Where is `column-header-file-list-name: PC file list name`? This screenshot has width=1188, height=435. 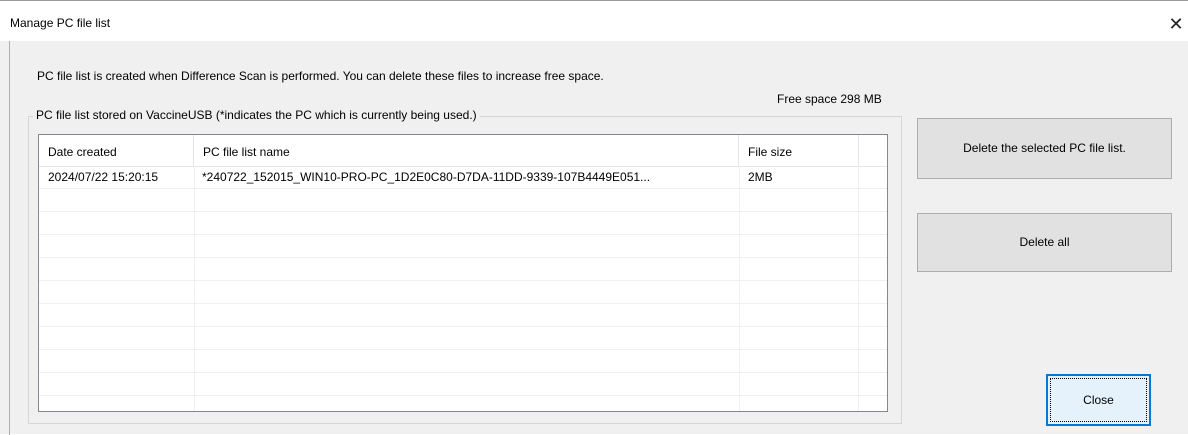 column-header-file-list-name: PC file list name is located at coordinates (466, 150).